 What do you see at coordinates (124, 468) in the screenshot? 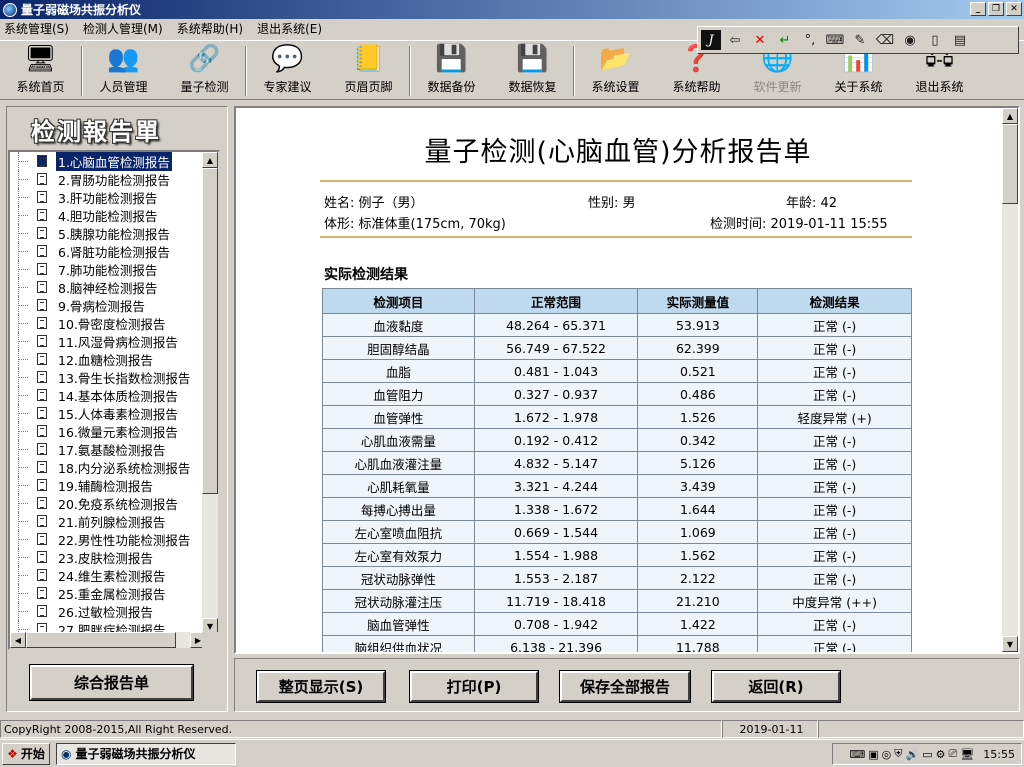
I see `report-tree-label: 18.内分泌系统检测报告` at bounding box center [124, 468].